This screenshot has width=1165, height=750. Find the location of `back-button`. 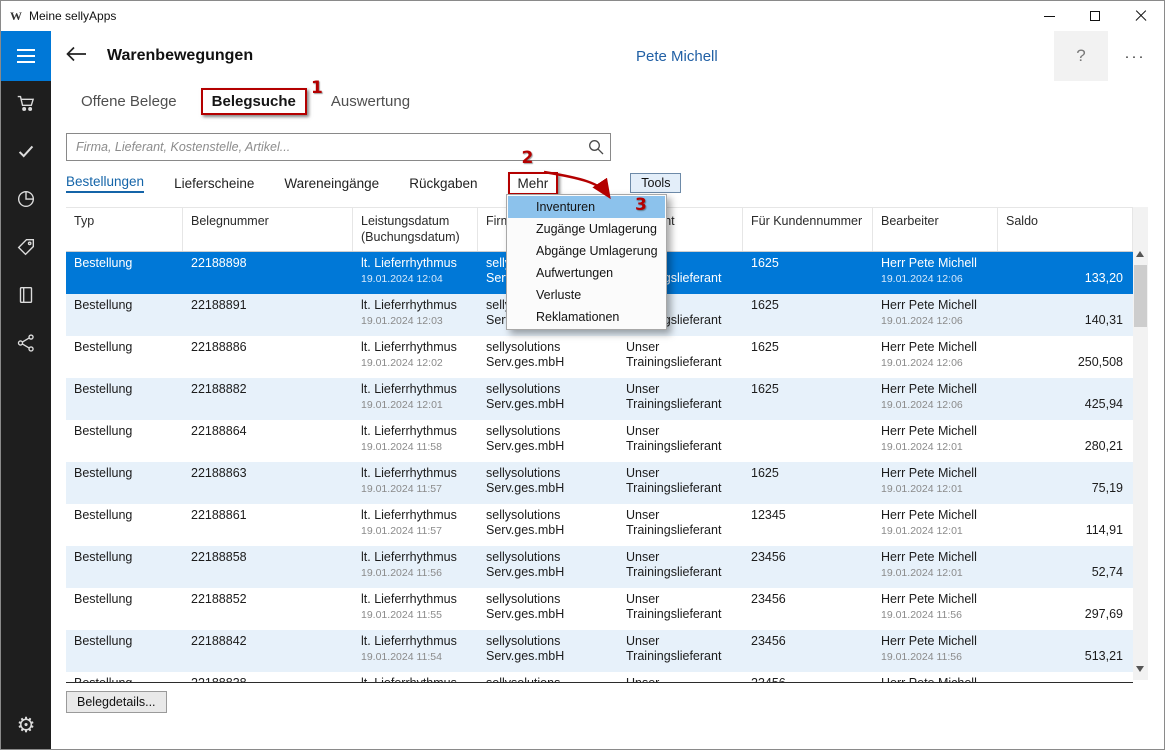

back-button is located at coordinates (76, 56).